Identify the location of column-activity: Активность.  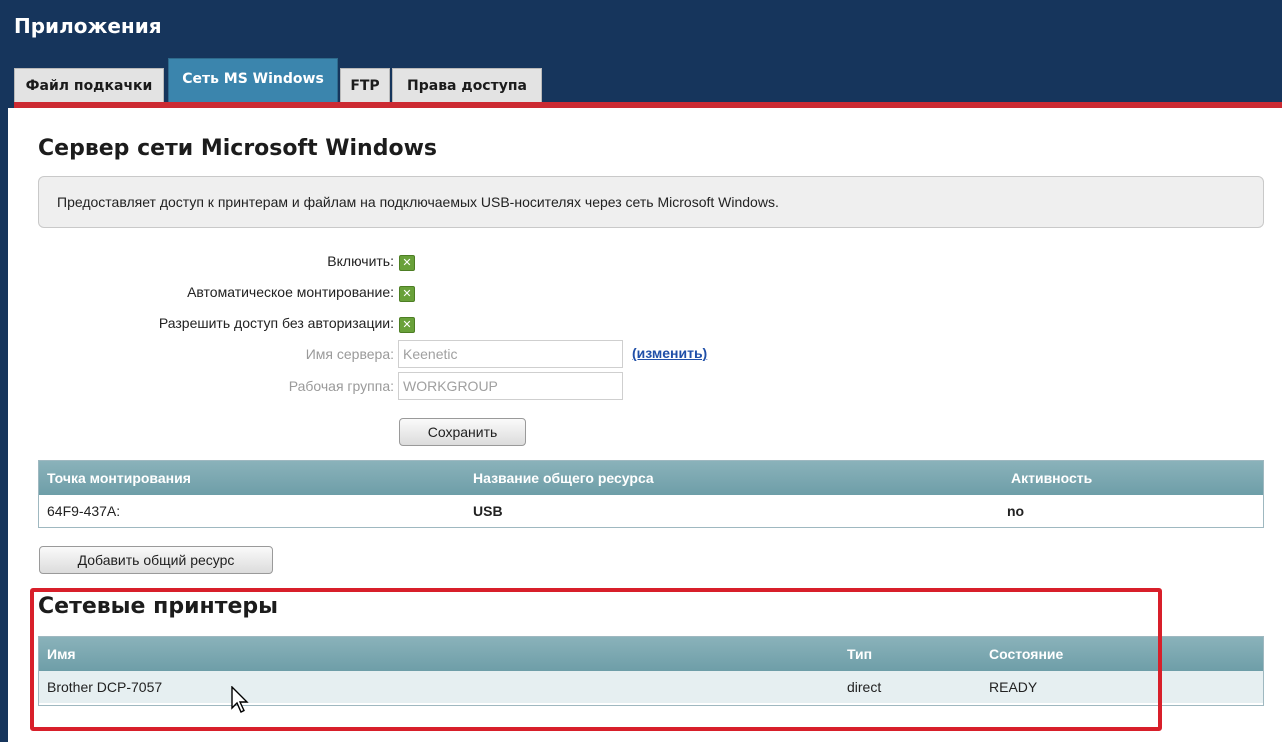
(1052, 478).